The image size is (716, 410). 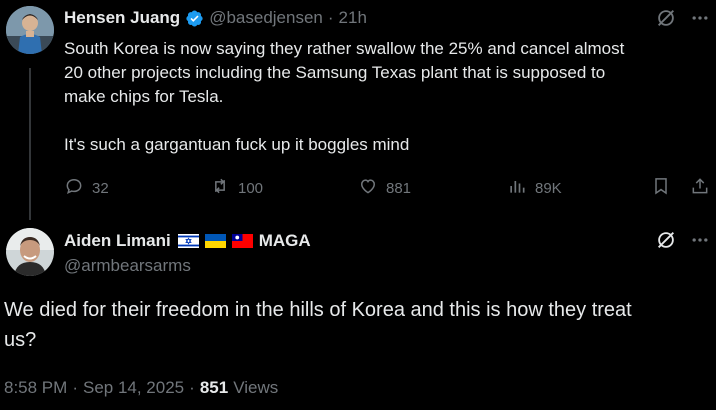 What do you see at coordinates (517, 188) in the screenshot?
I see `views-icon` at bounding box center [517, 188].